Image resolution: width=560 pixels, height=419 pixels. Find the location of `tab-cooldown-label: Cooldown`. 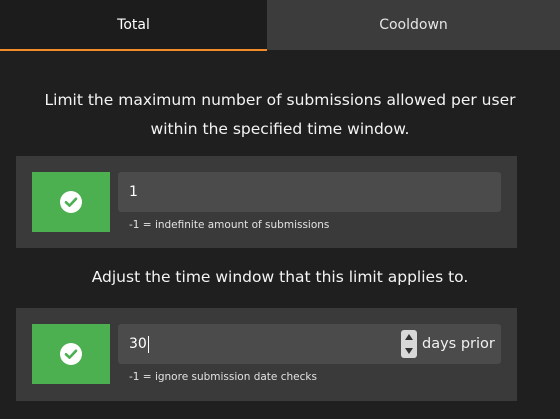

tab-cooldown-label: Cooldown is located at coordinates (413, 25).